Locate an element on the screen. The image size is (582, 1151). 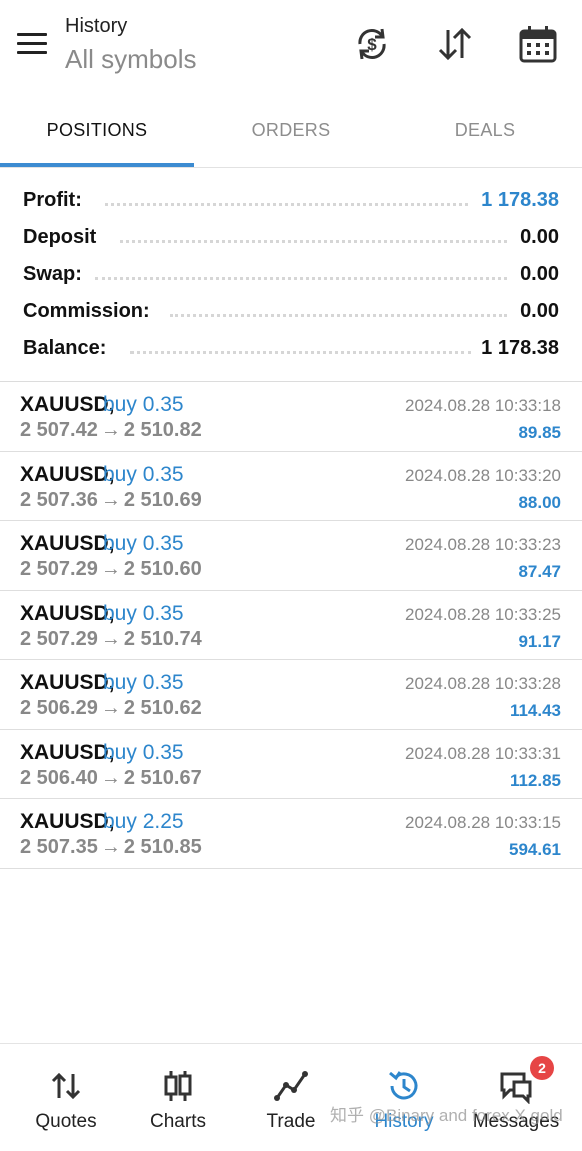
profit-value: 1 178.38 is located at coordinates (515, 200).